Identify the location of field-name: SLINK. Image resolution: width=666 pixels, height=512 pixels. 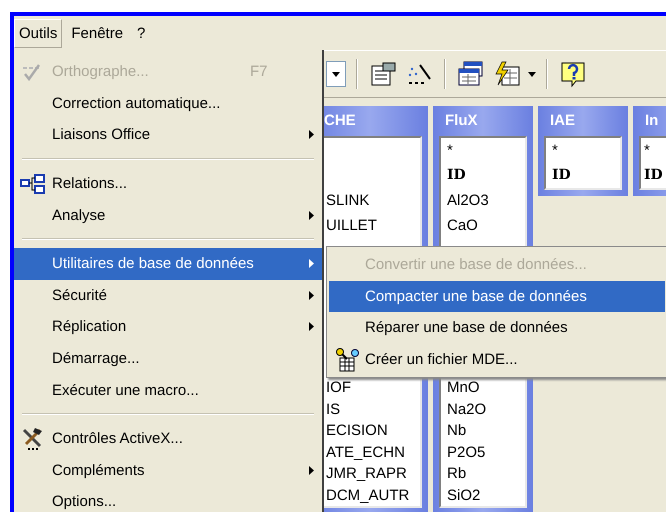
(347, 201).